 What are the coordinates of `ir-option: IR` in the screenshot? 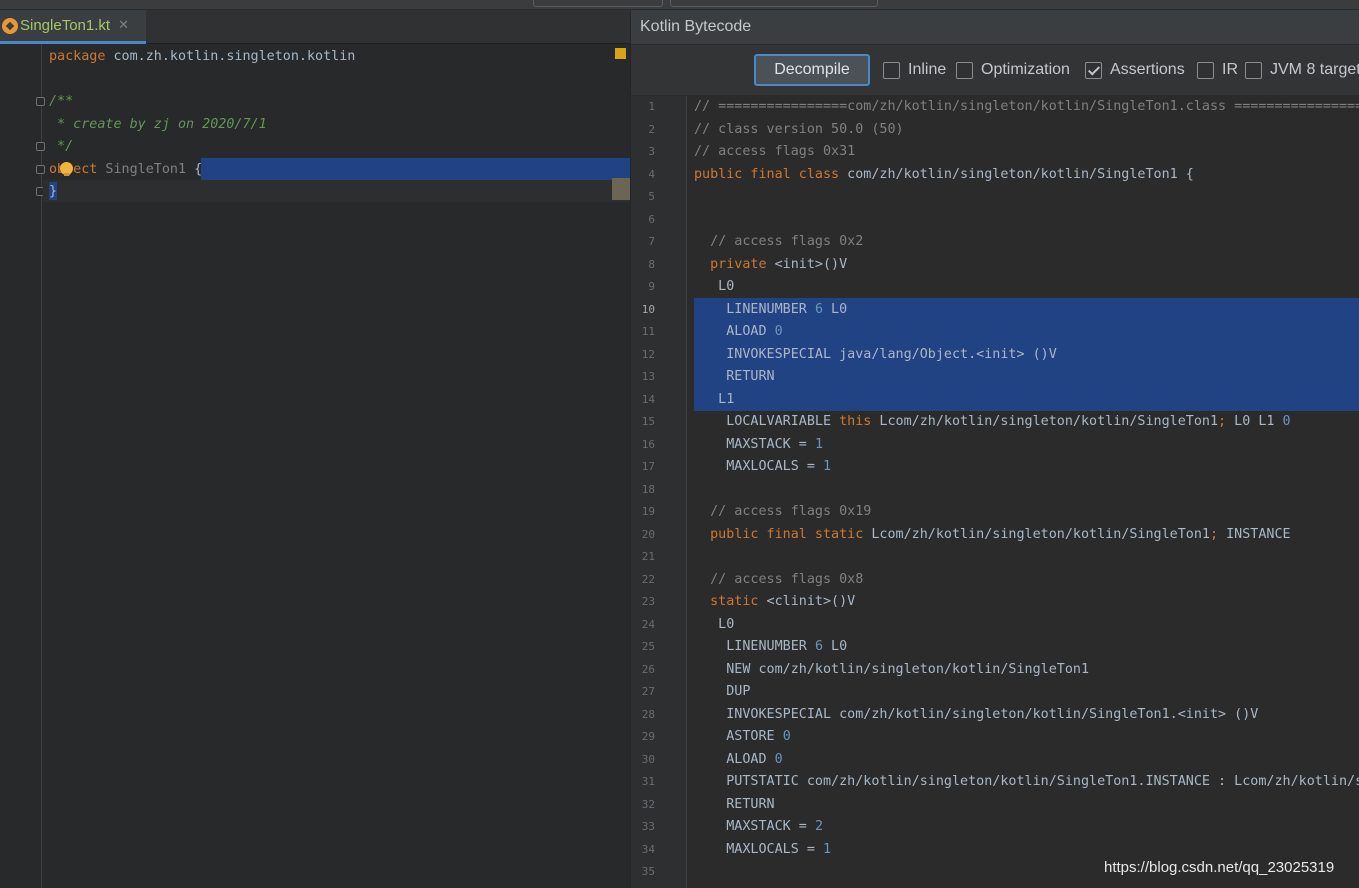 It's located at (1217, 70).